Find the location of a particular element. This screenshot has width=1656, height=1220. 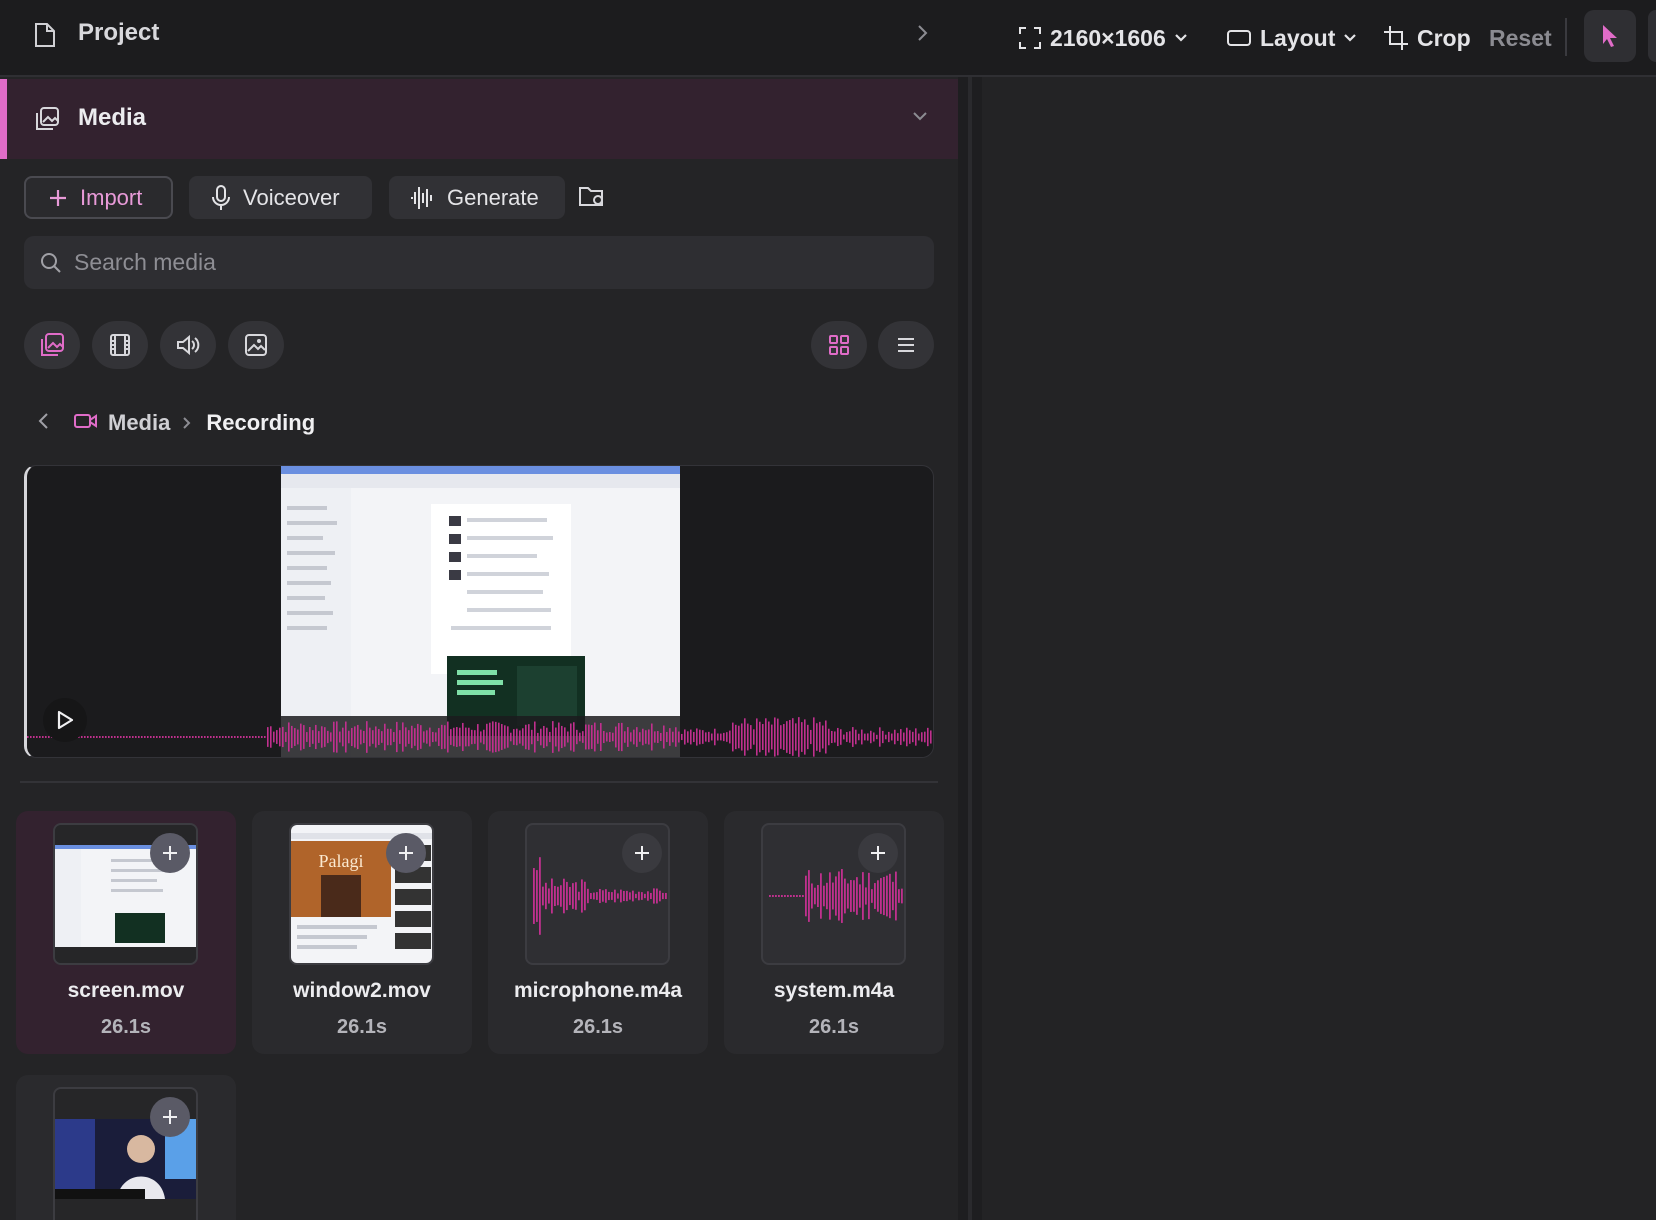

media-card is located at coordinates (126, 1147).